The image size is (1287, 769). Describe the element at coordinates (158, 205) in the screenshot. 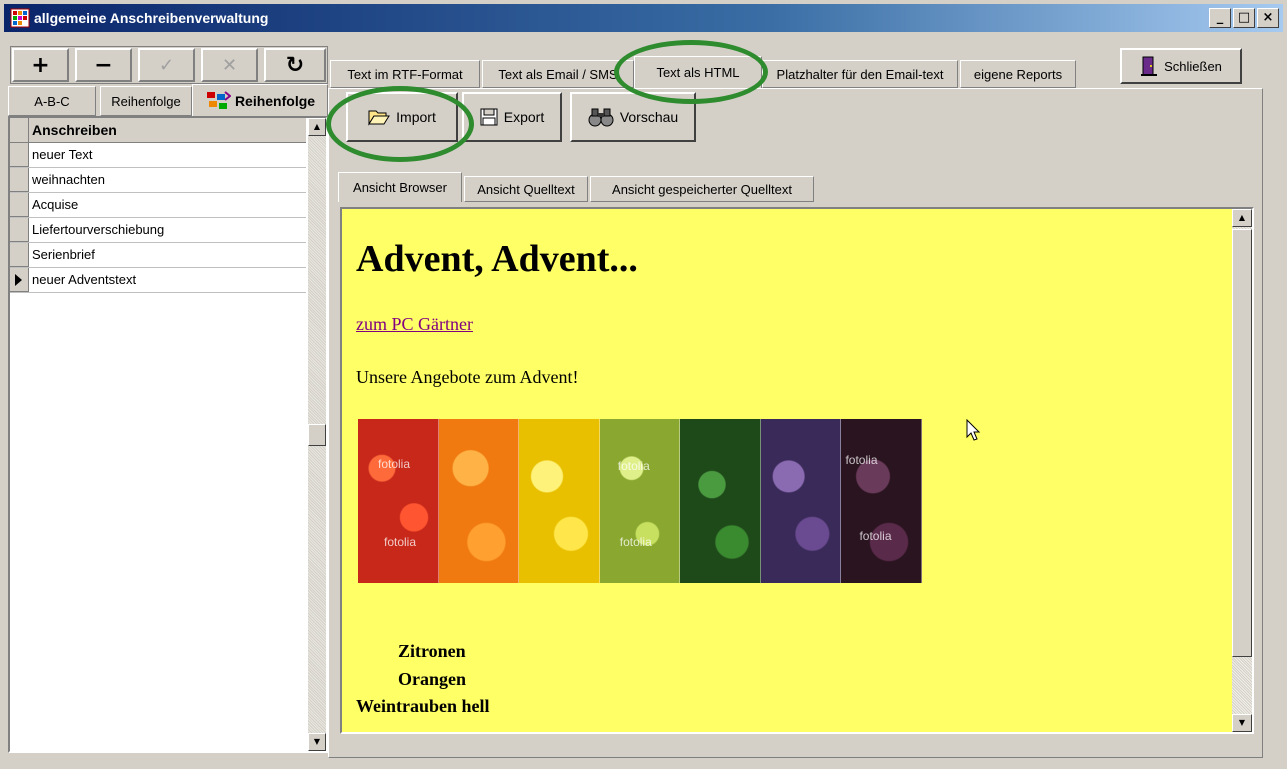

I see `table-row: Acquise` at that location.